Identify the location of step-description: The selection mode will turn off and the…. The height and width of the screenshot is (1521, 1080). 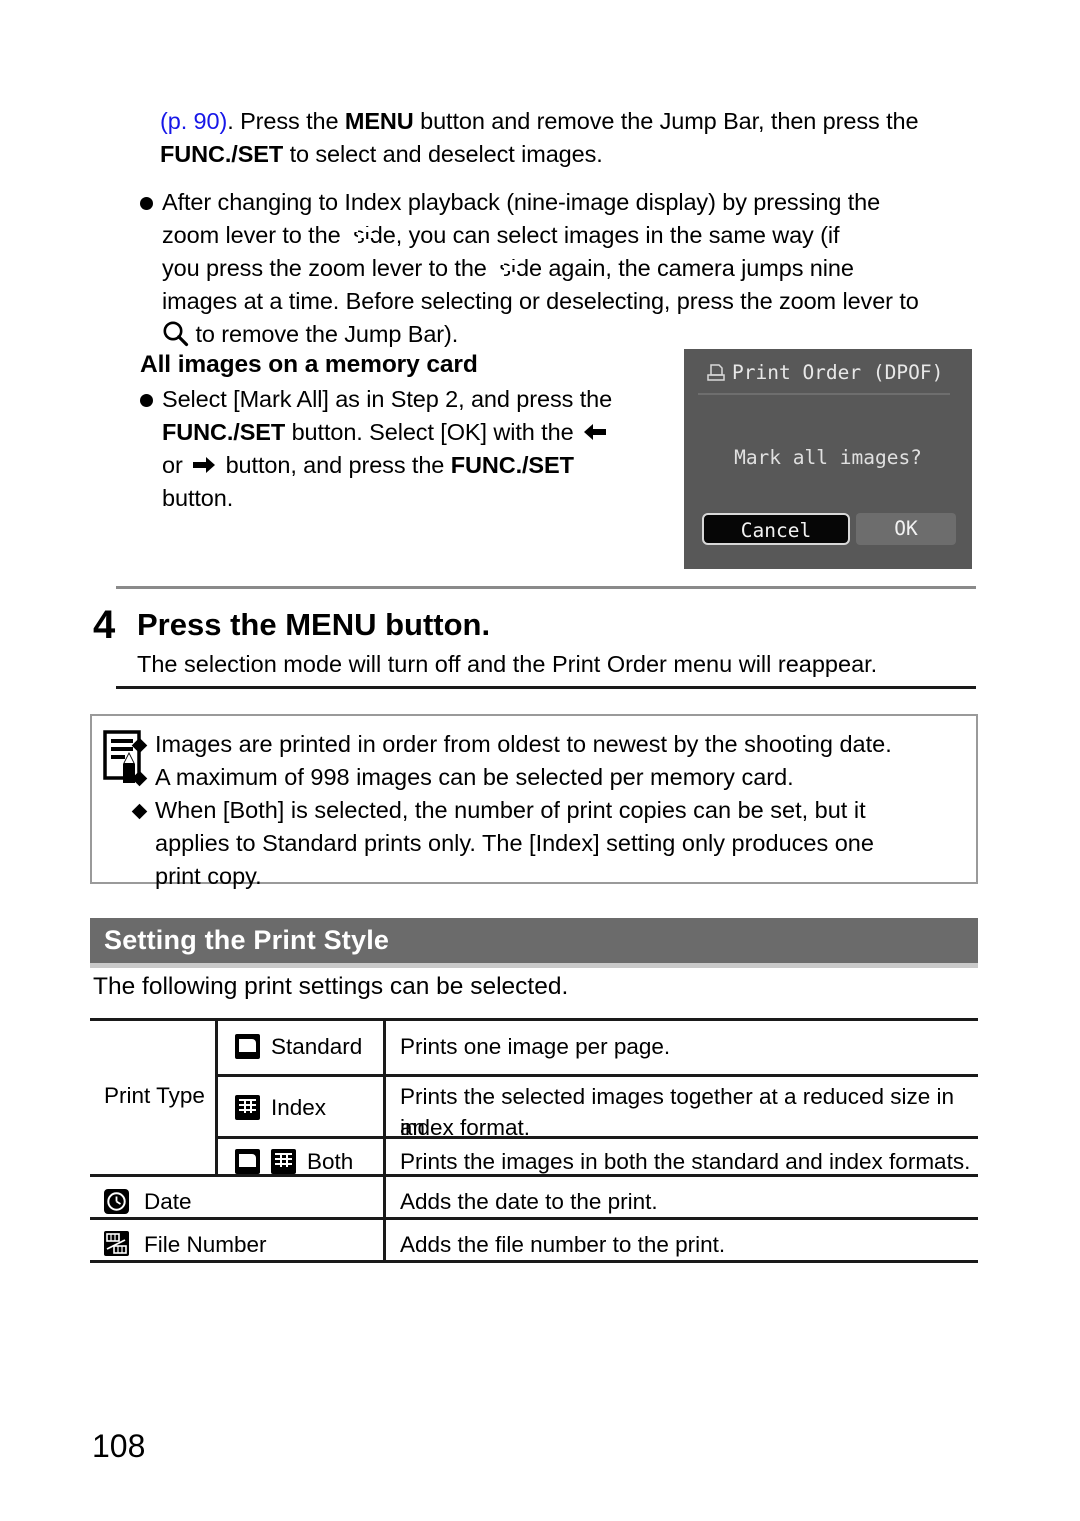
(507, 664).